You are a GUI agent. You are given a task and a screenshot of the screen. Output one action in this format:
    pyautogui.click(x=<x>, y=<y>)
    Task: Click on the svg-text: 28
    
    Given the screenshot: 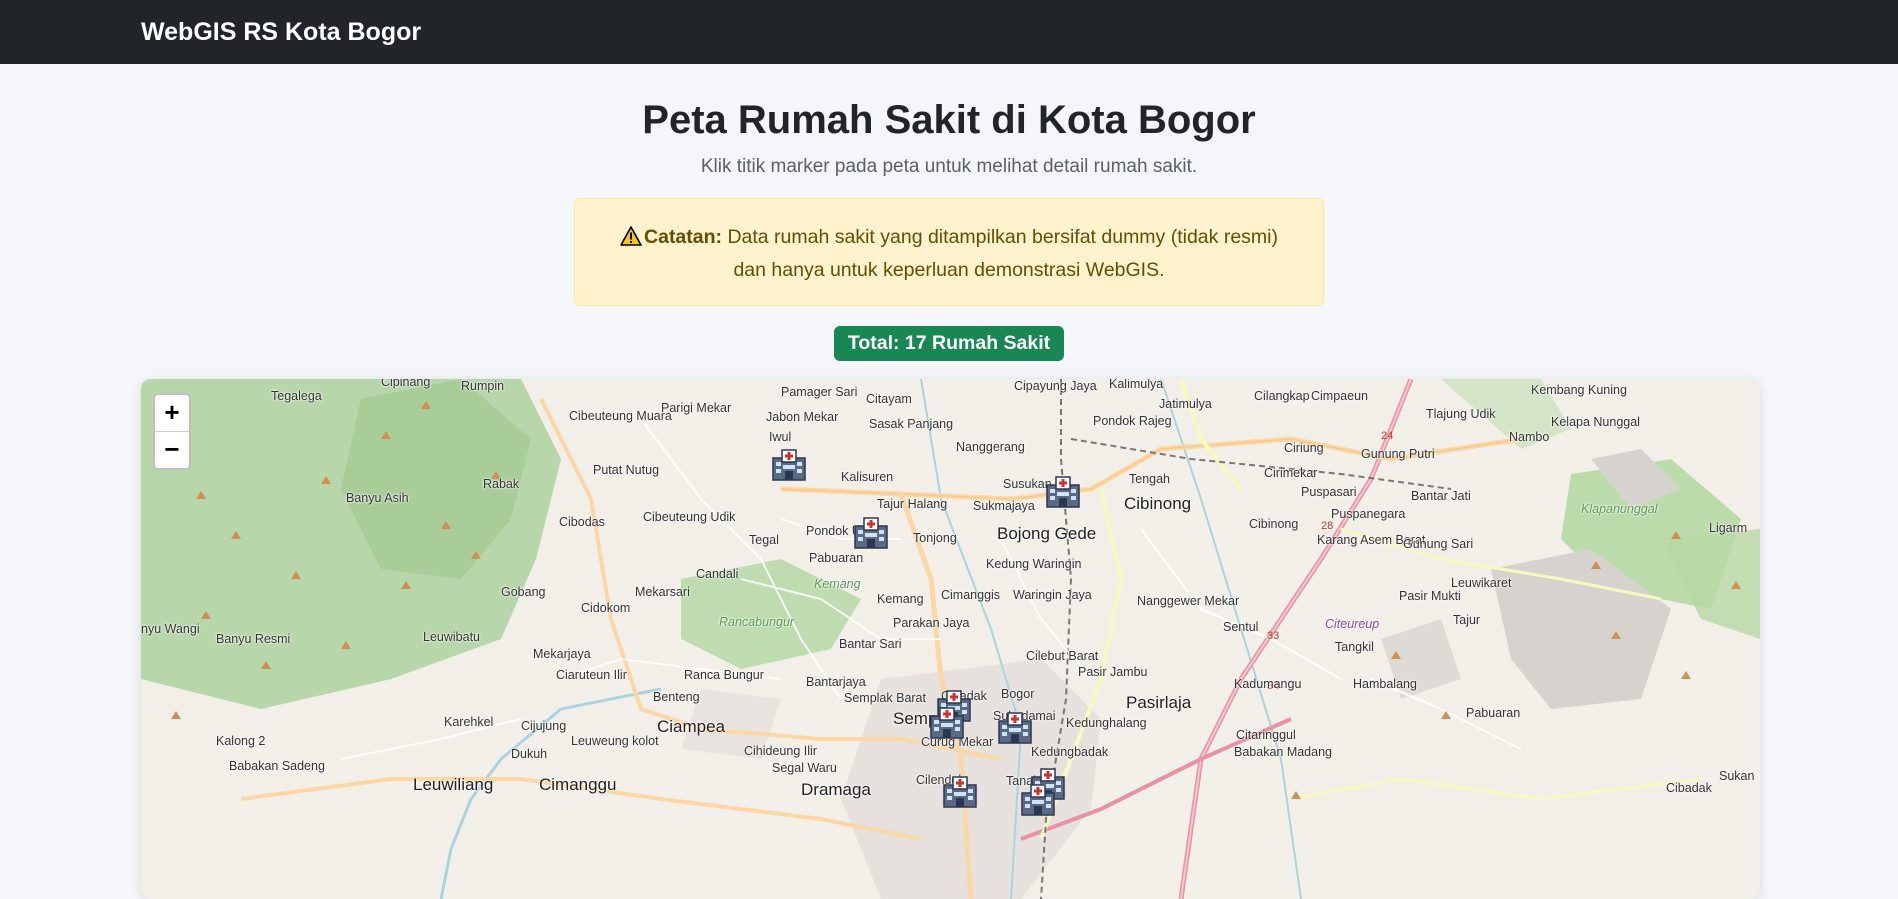 What is the action you would take?
    pyautogui.click(x=1327, y=526)
    